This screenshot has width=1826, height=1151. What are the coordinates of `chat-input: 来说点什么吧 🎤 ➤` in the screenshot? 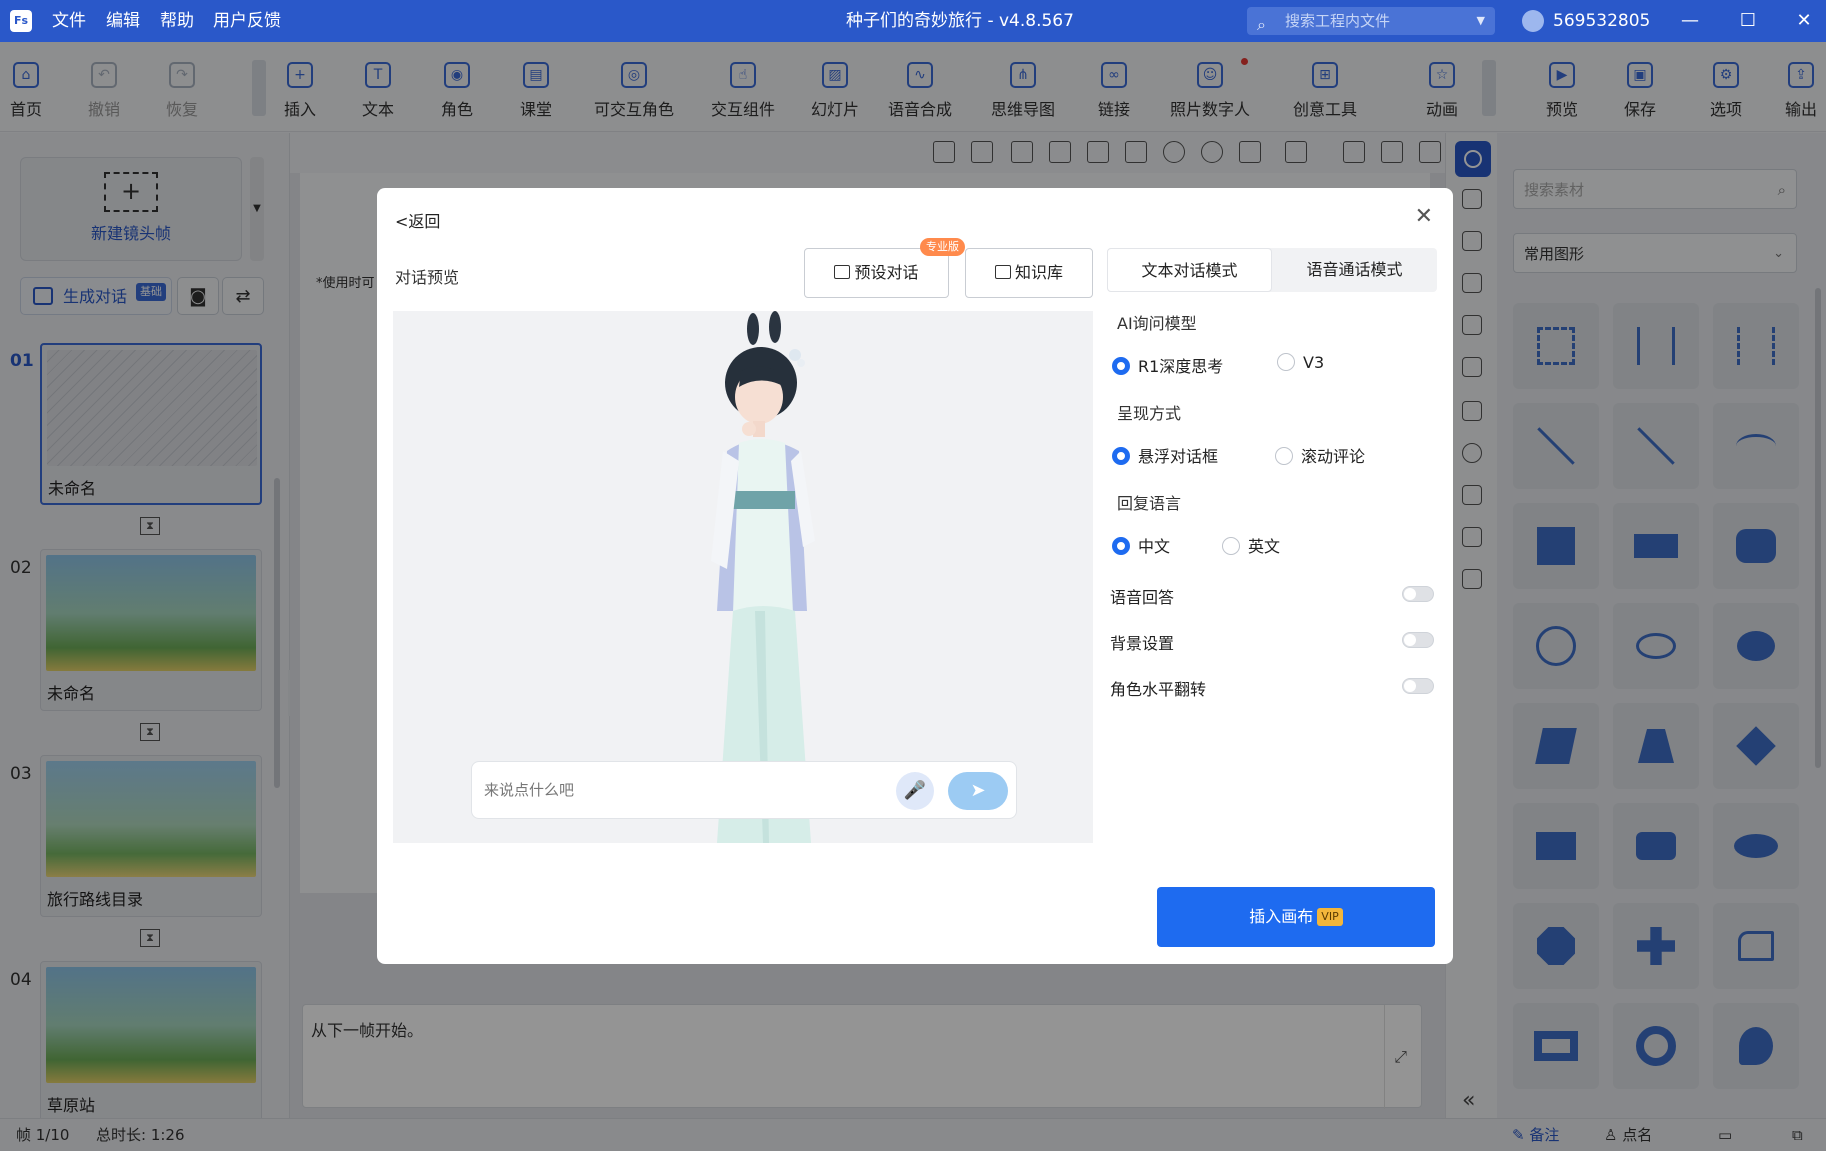 It's located at (744, 790).